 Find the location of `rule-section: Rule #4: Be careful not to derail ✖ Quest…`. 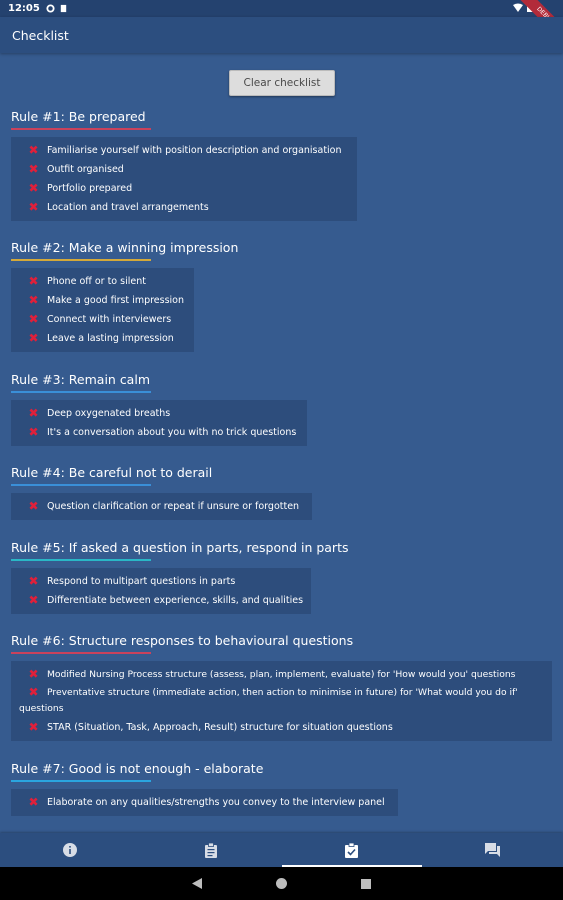

rule-section: Rule #4: Be careful not to derail ✖ Quest… is located at coordinates (161, 492).